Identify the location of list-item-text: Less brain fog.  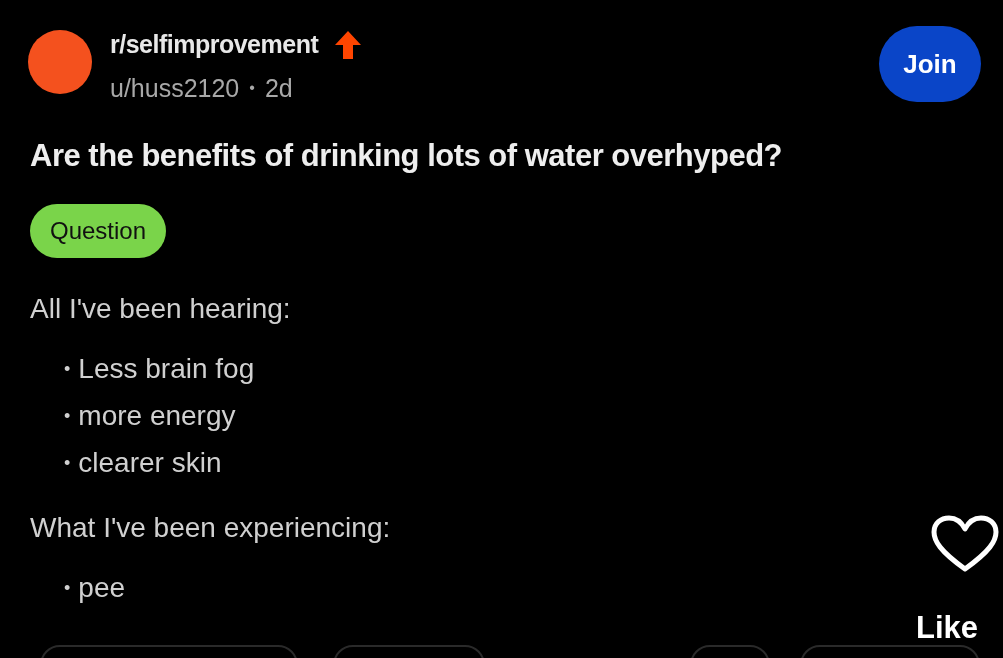
(166, 369).